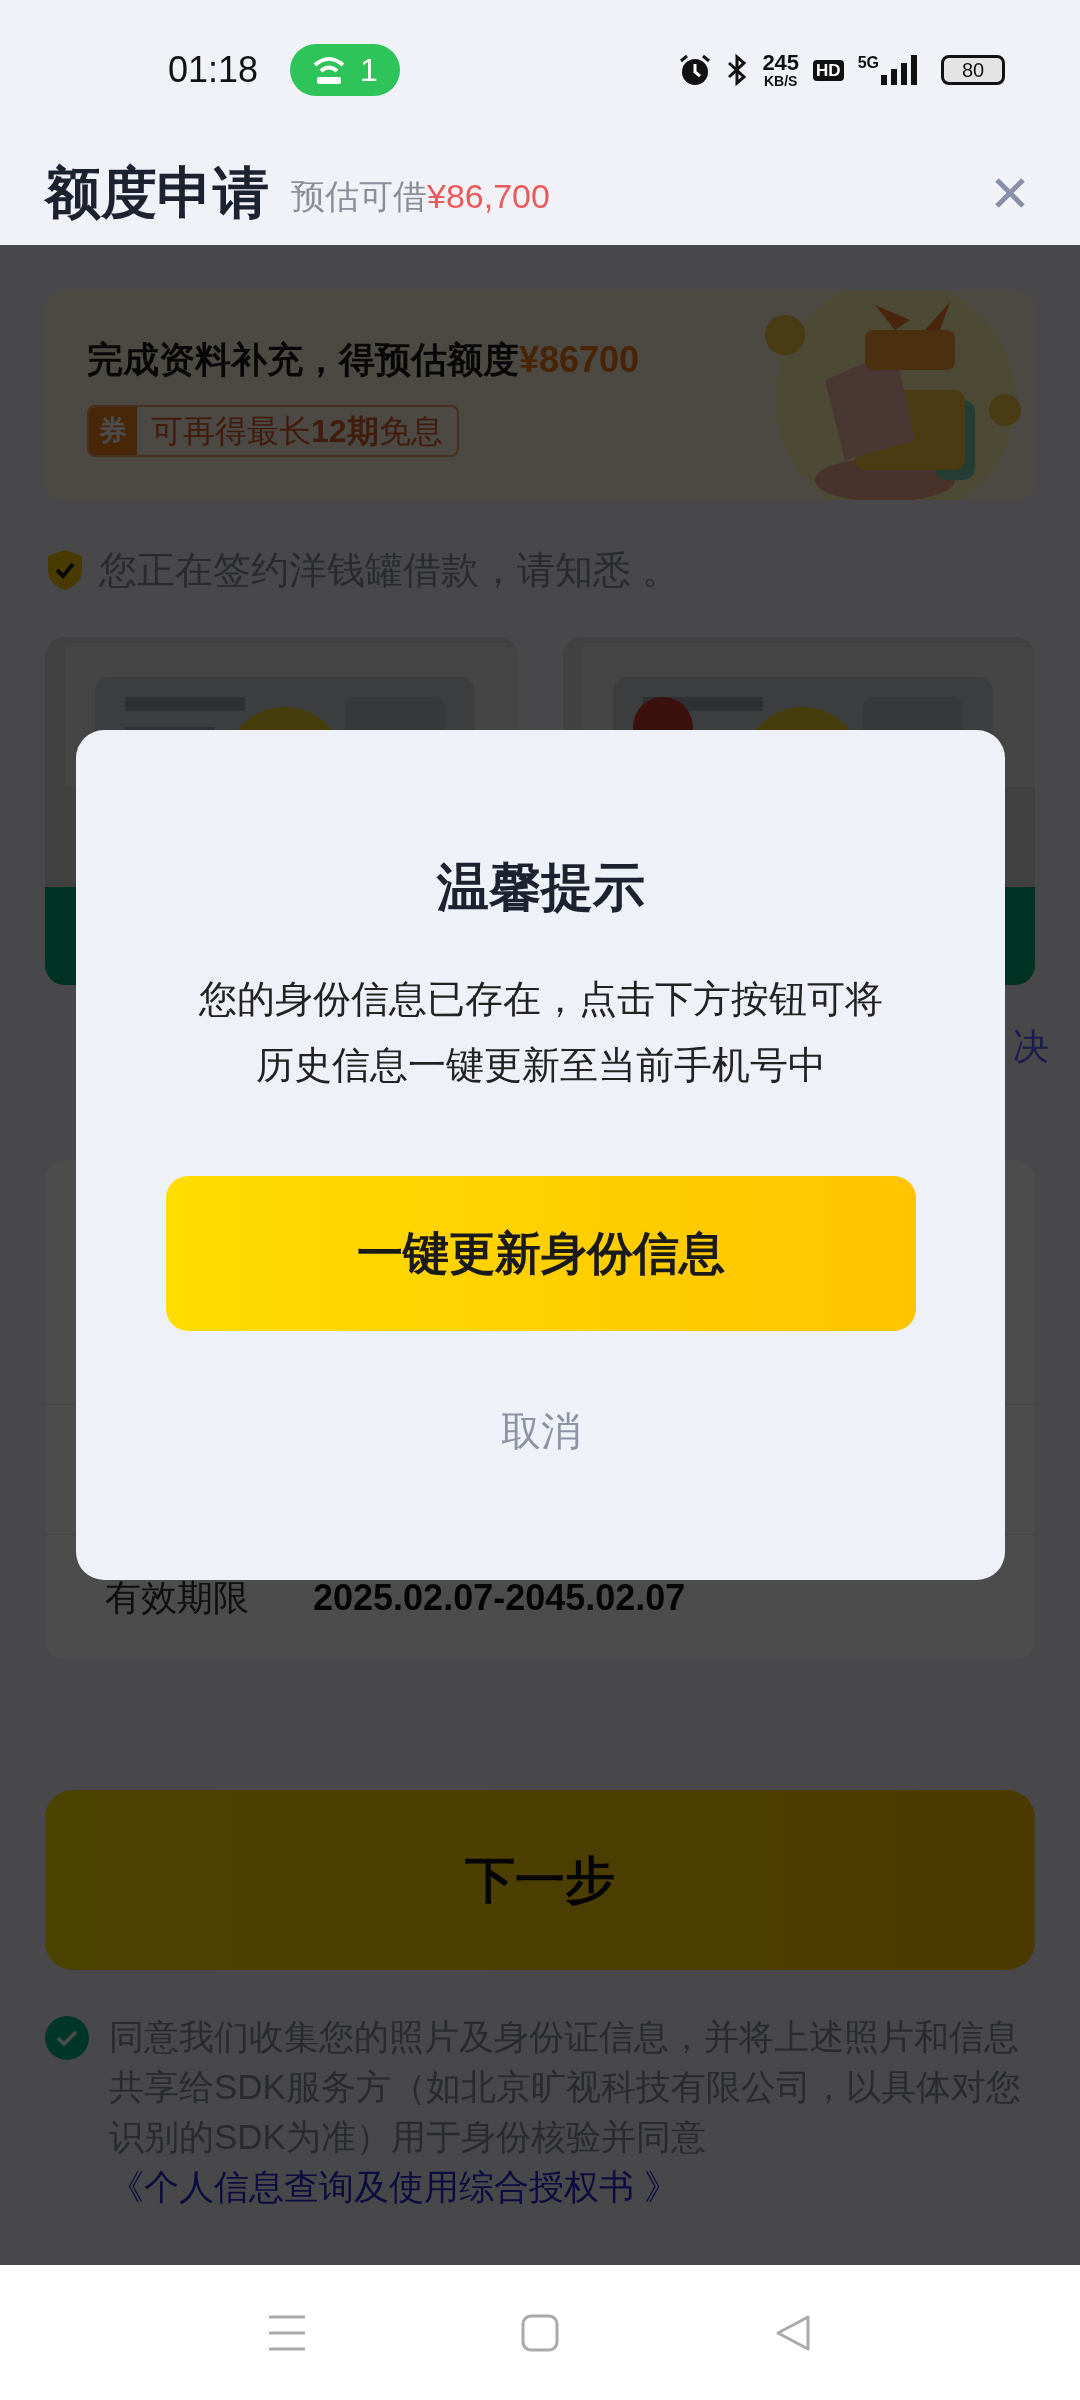 This screenshot has height=2400, width=1080. I want to click on dialog-title: 温馨提示, so click(540, 887).